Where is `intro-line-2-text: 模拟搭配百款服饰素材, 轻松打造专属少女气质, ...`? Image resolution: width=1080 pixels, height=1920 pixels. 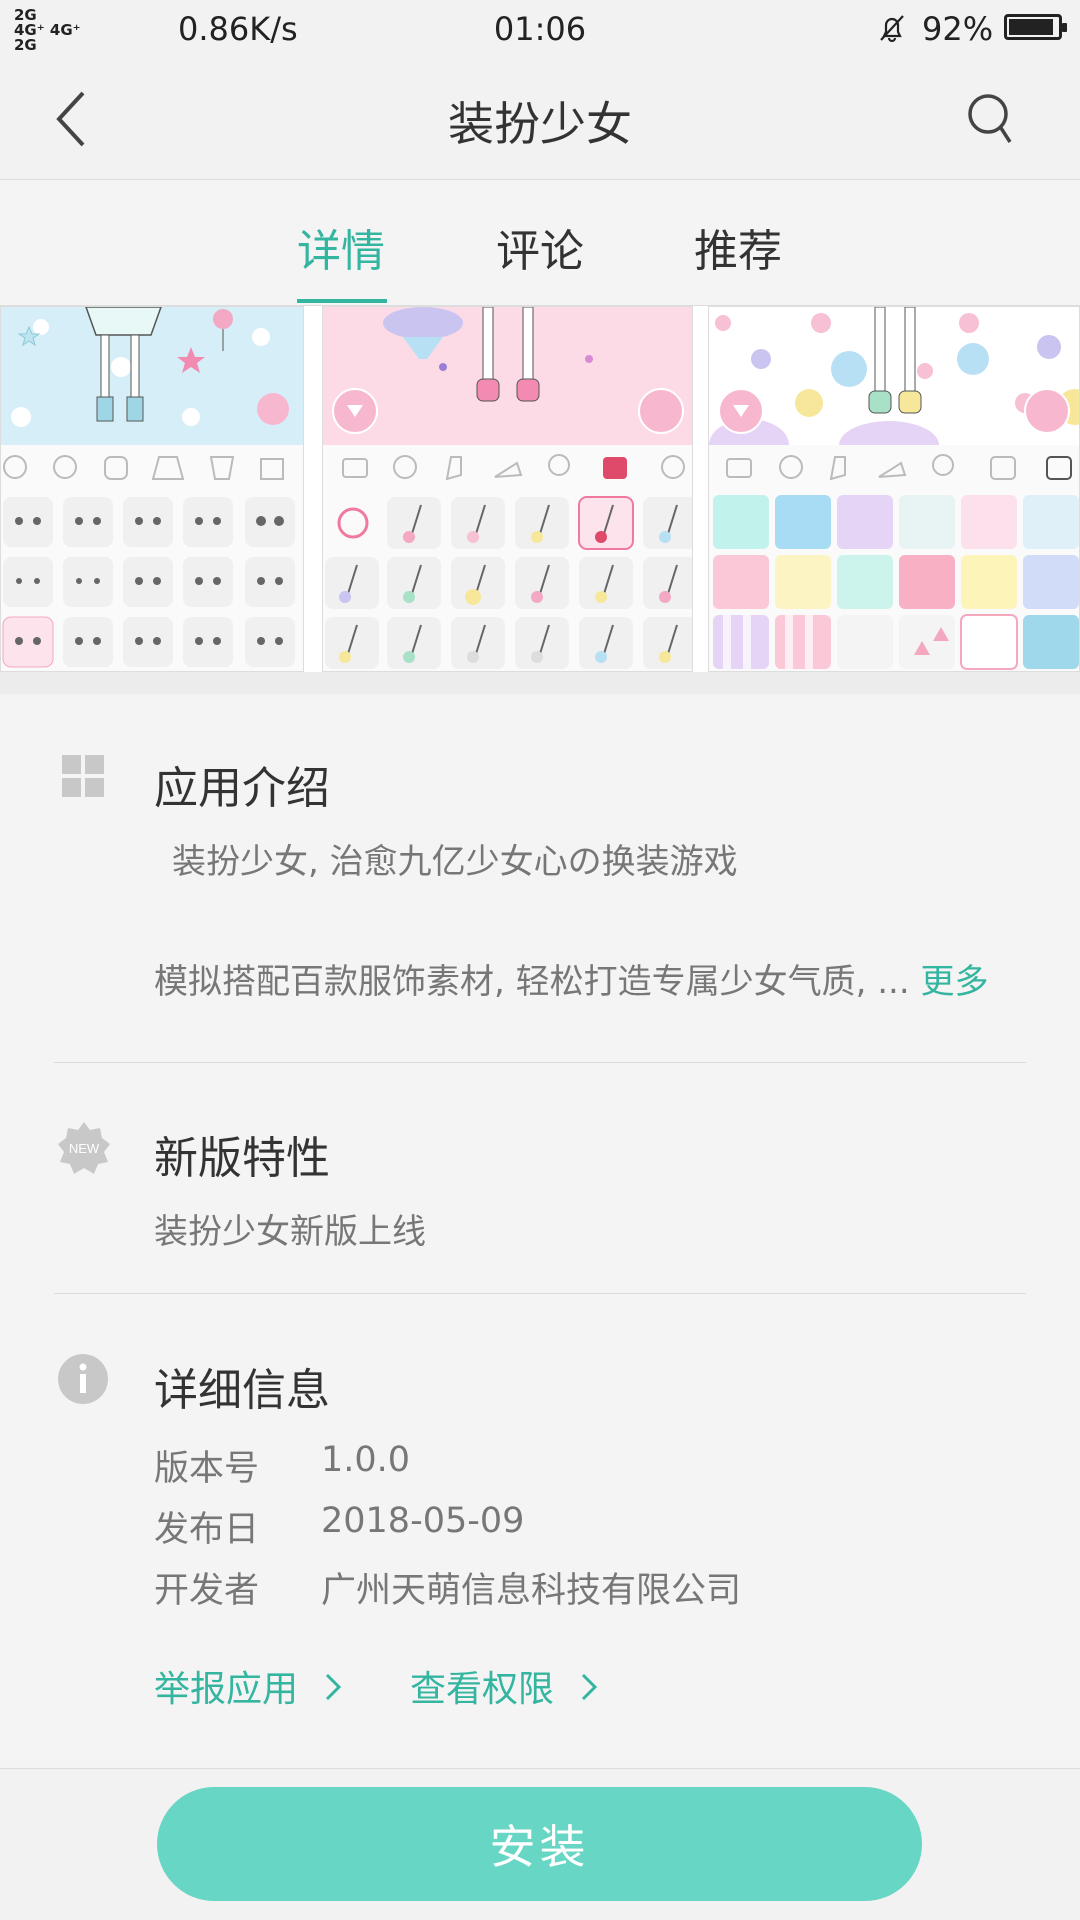 intro-line-2-text: 模拟搭配百款服饰素材, 轻松打造专属少女气质, ... is located at coordinates (532, 982).